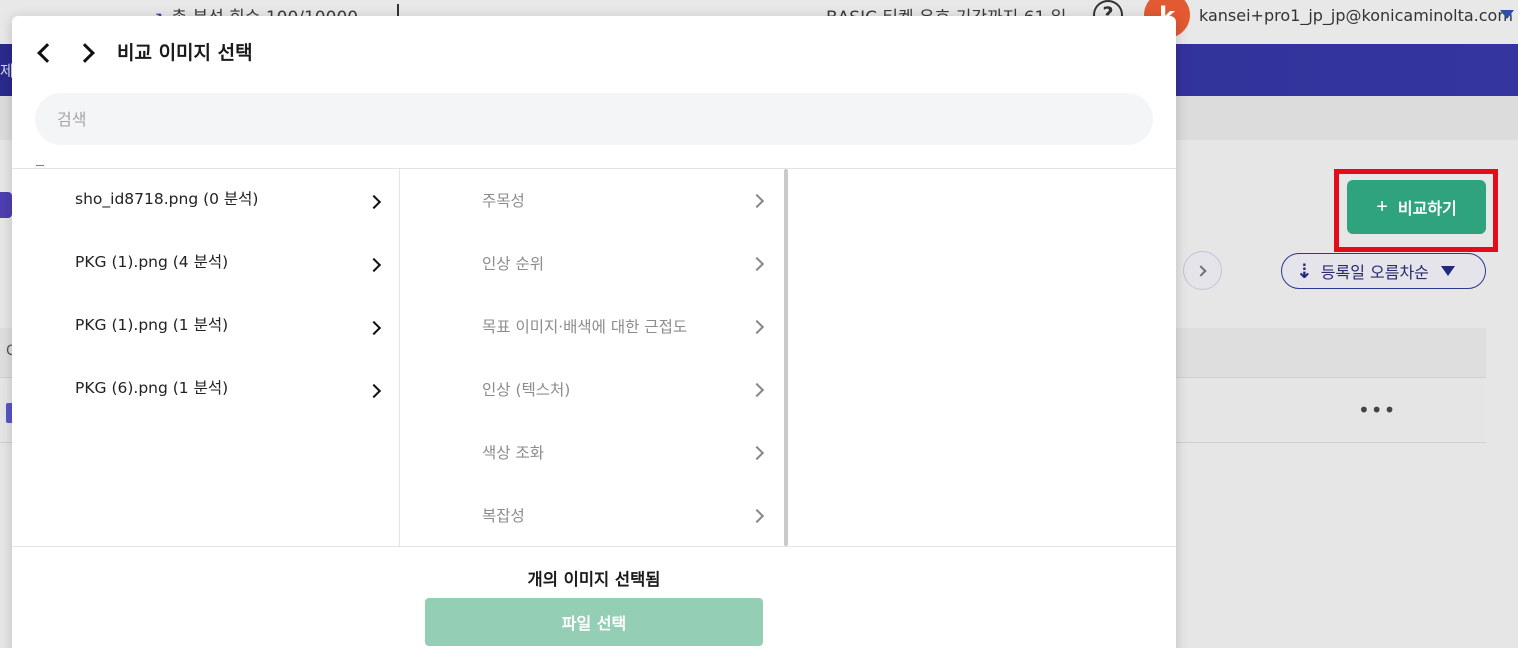  What do you see at coordinates (594, 119) in the screenshot?
I see `search-input` at bounding box center [594, 119].